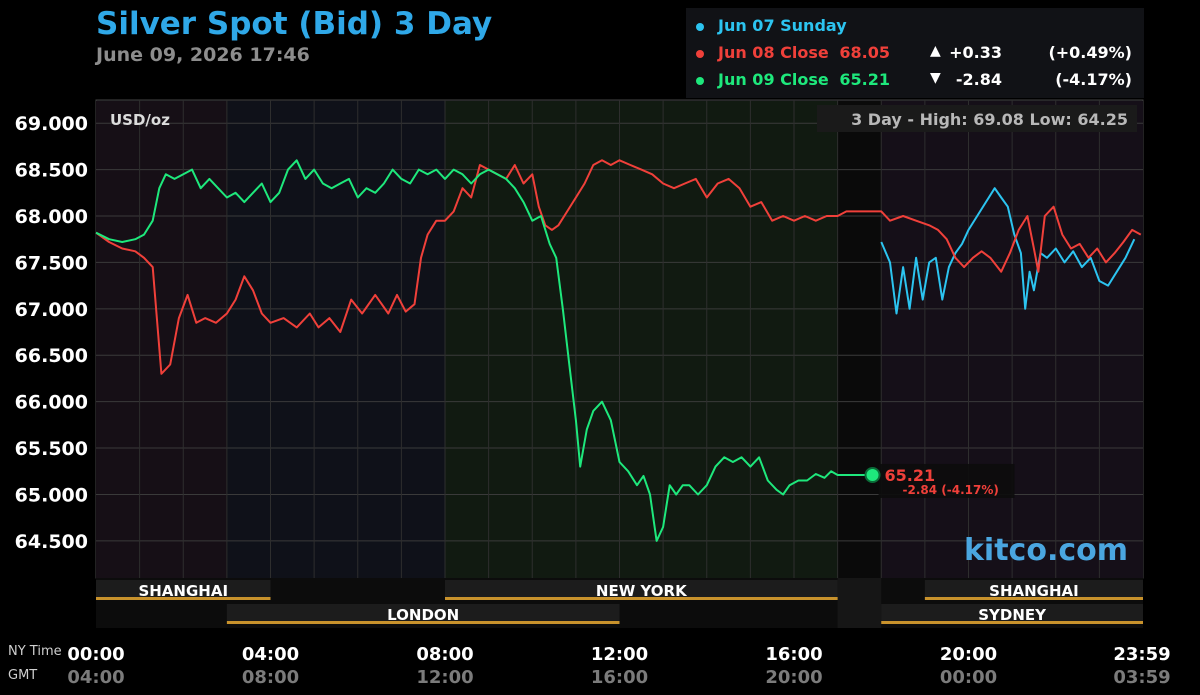  What do you see at coordinates (619, 654) in the screenshot?
I see `x-tick-label-ny: 12:00` at bounding box center [619, 654].